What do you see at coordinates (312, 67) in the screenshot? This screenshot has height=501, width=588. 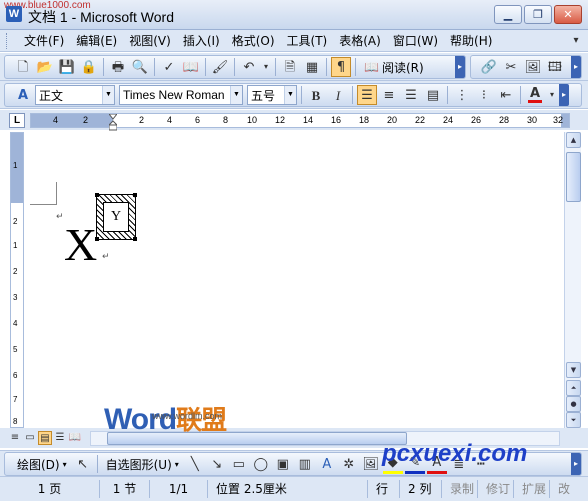 I see `tables-borders-icon: ▦` at bounding box center [312, 67].